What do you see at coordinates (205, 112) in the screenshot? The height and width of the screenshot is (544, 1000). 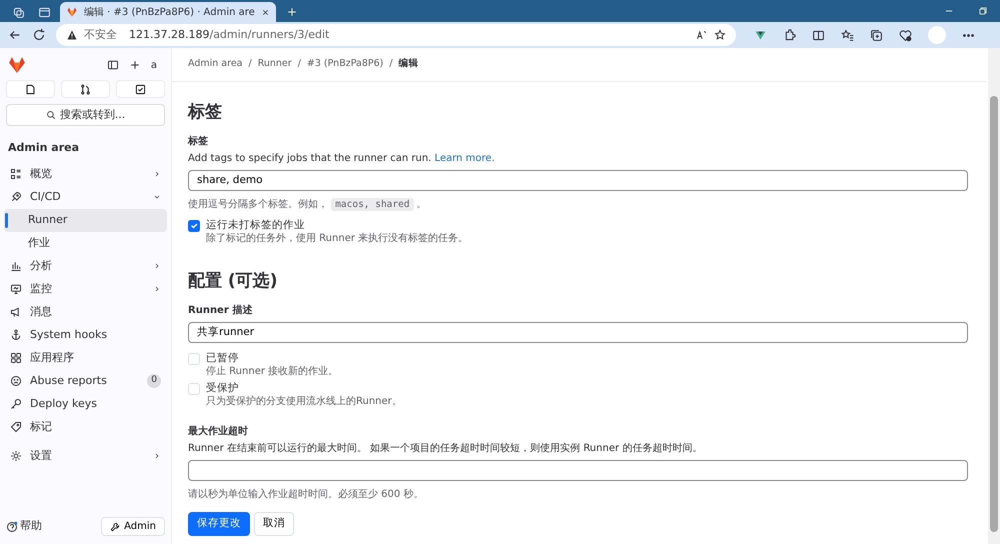 I see `section-title: 标签` at bounding box center [205, 112].